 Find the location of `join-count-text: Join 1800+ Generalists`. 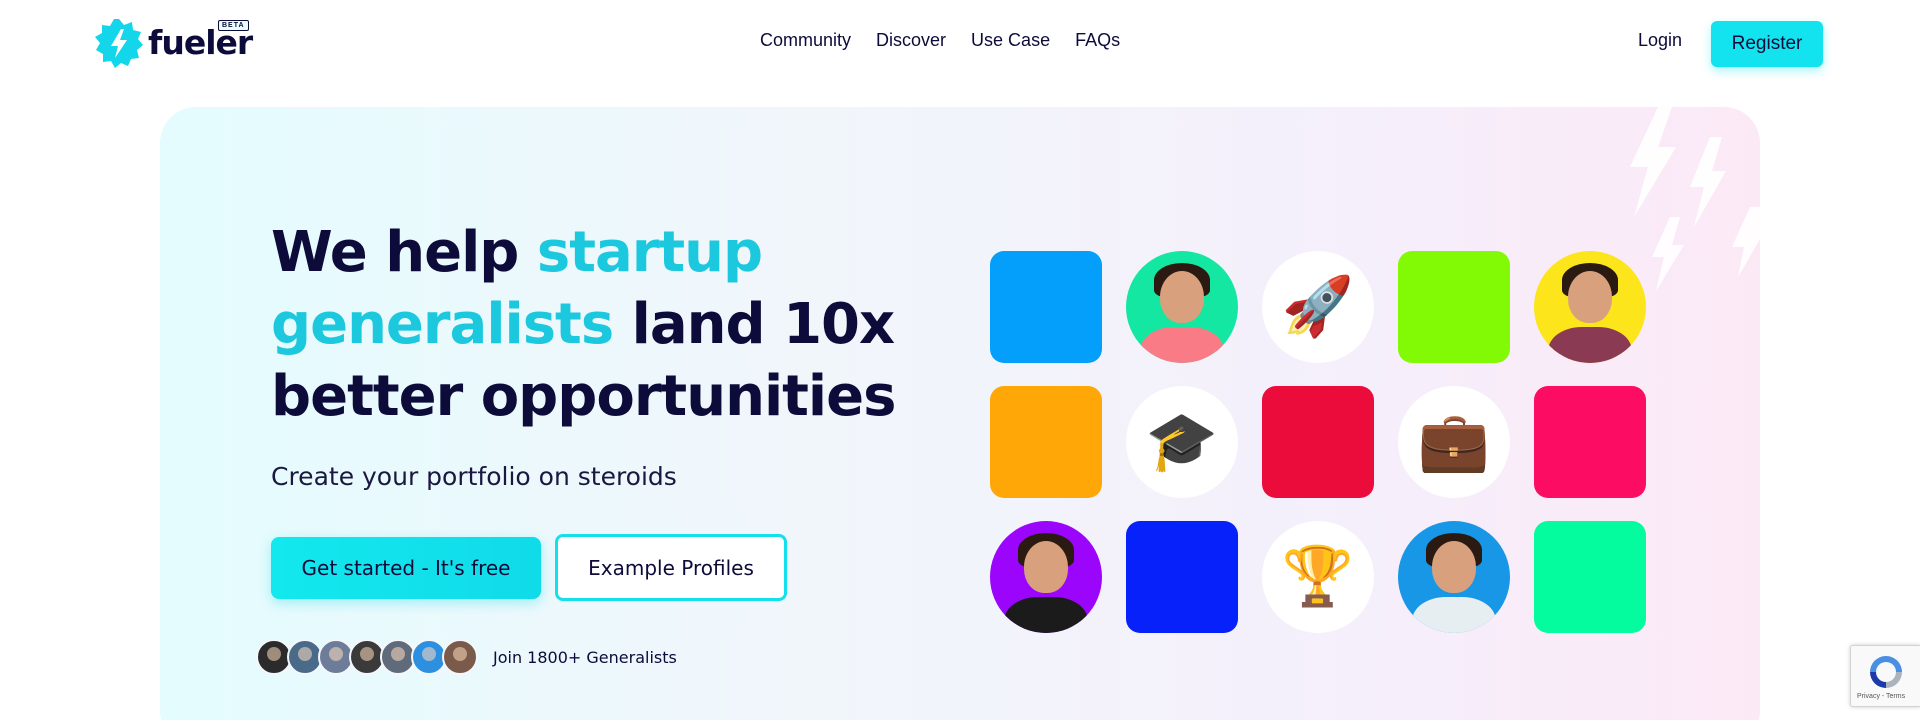

join-count-text: Join 1800+ Generalists is located at coordinates (585, 657).